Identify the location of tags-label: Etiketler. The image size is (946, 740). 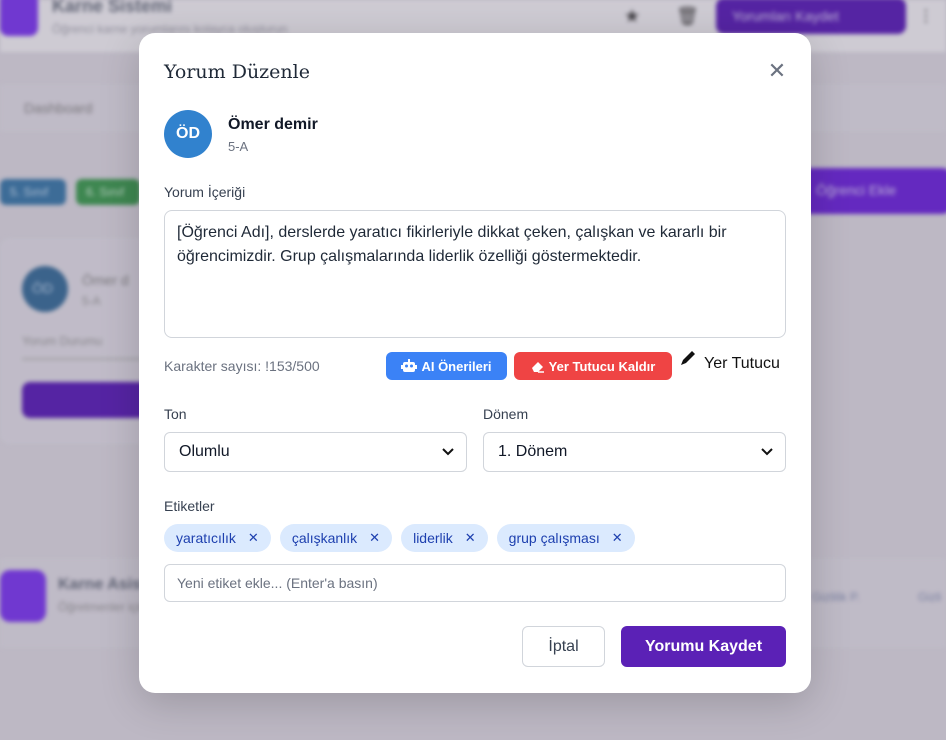
(189, 506).